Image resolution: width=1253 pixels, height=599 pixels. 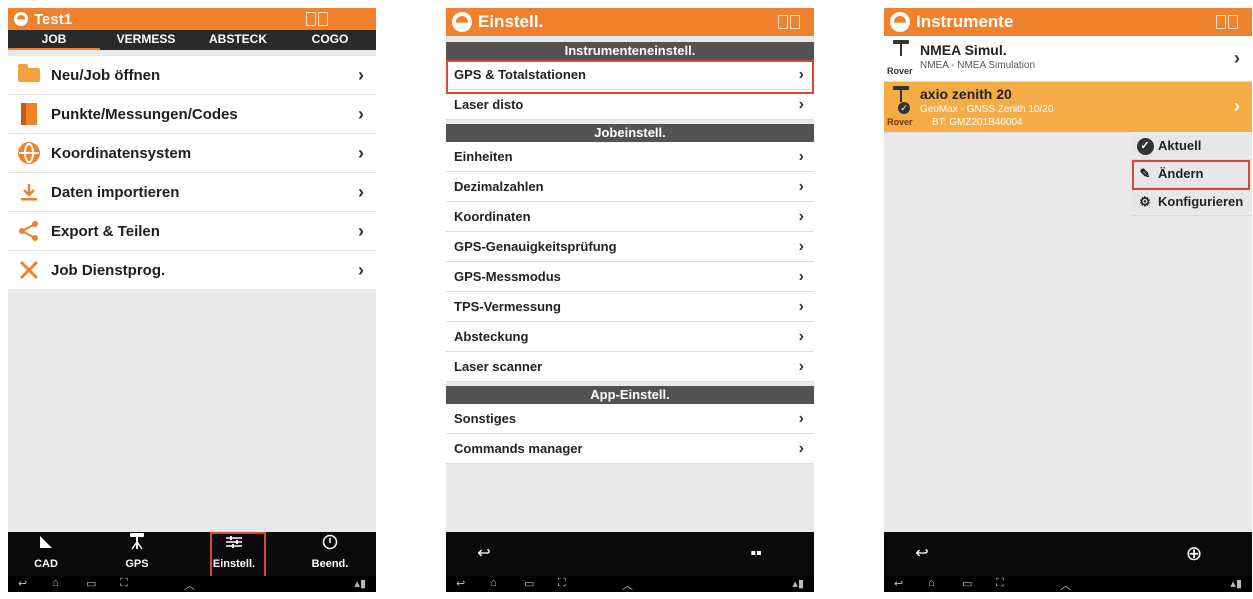 What do you see at coordinates (192, 114) in the screenshot?
I see `menu-item-points: Punkte/Messungen/Codes ›` at bounding box center [192, 114].